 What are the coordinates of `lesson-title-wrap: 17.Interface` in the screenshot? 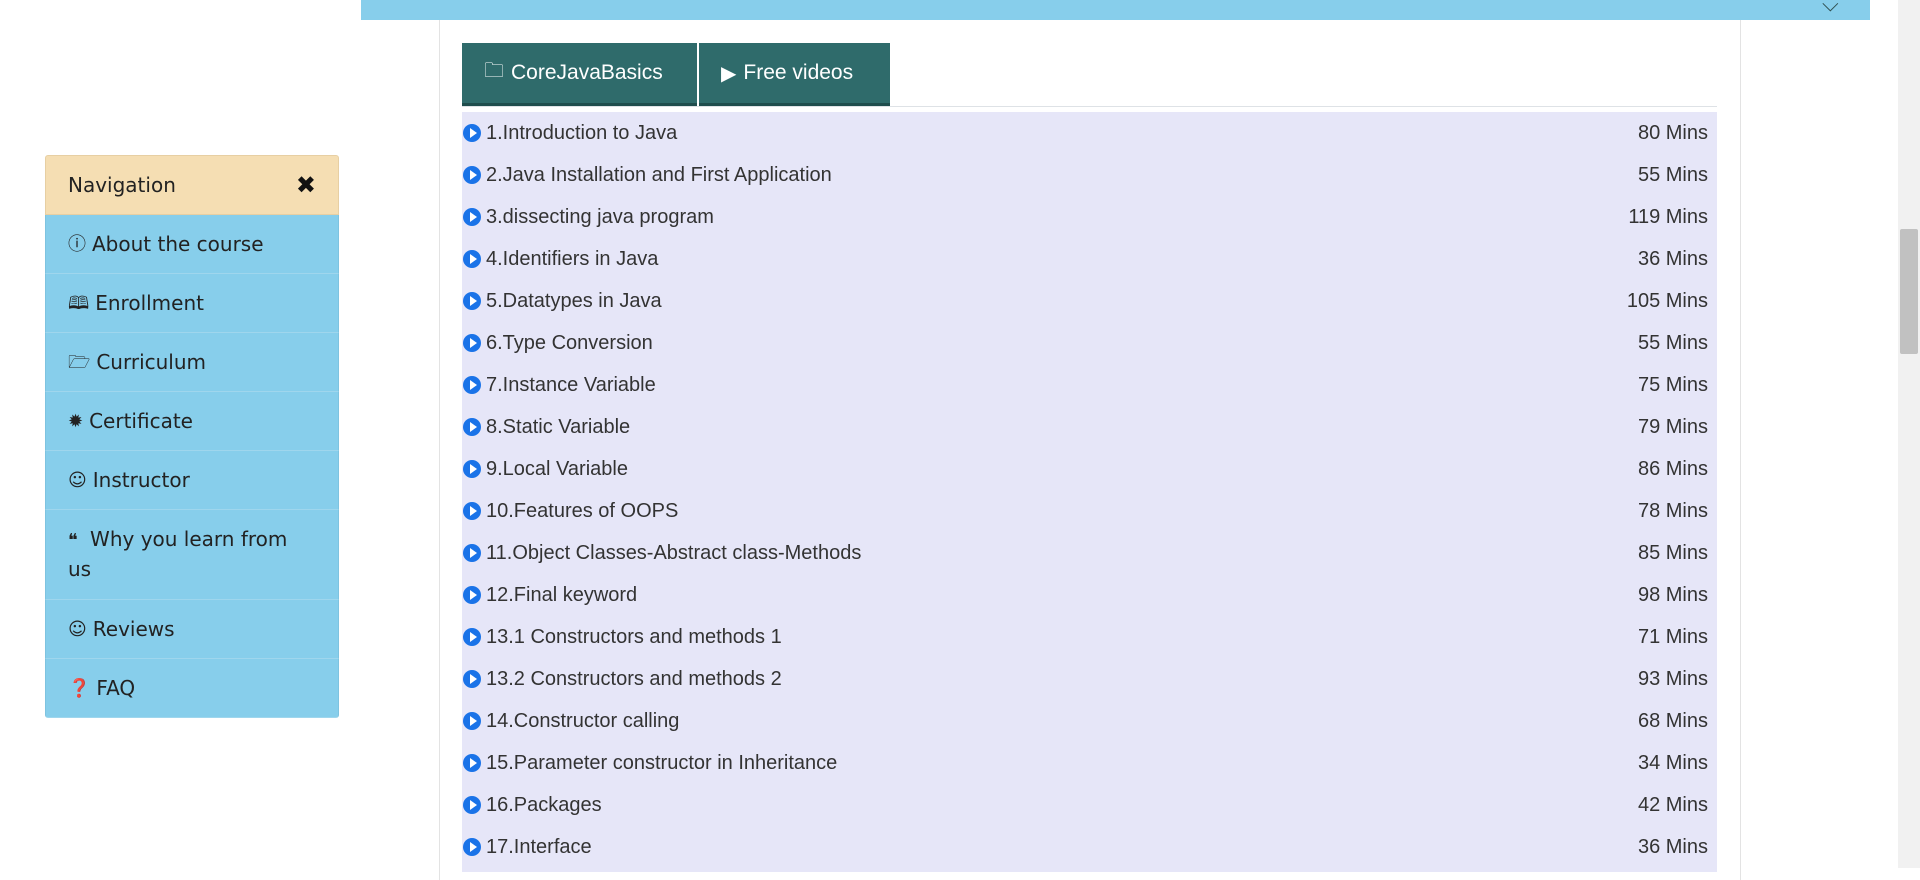 It's located at (527, 847).